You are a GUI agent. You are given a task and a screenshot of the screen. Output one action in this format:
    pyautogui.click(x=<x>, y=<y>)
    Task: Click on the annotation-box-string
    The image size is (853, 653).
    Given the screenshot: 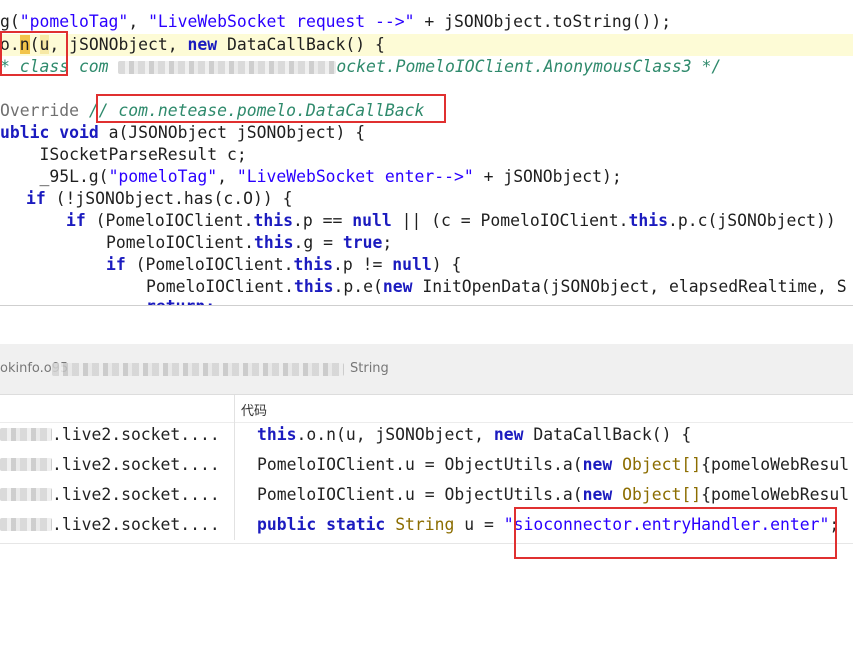 What is the action you would take?
    pyautogui.click(x=675, y=533)
    